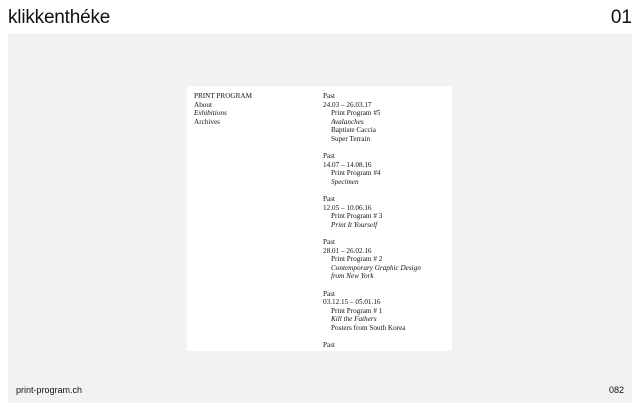  I want to click on exhibition-detail: Baptiste Caccia, so click(353, 130).